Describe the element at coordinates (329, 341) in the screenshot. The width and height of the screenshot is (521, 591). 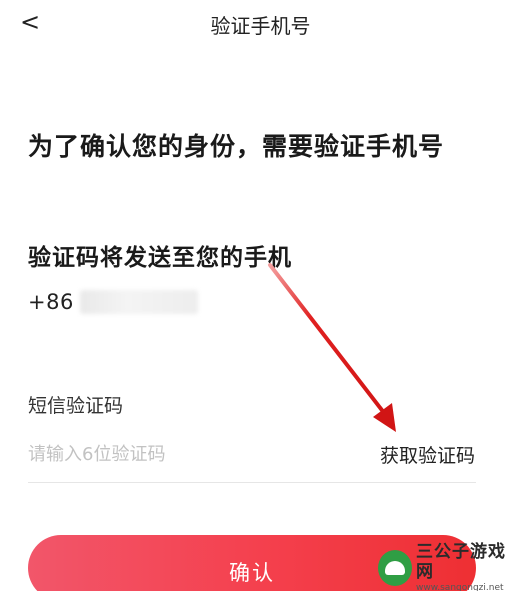
I see `arrow-shaft` at that location.